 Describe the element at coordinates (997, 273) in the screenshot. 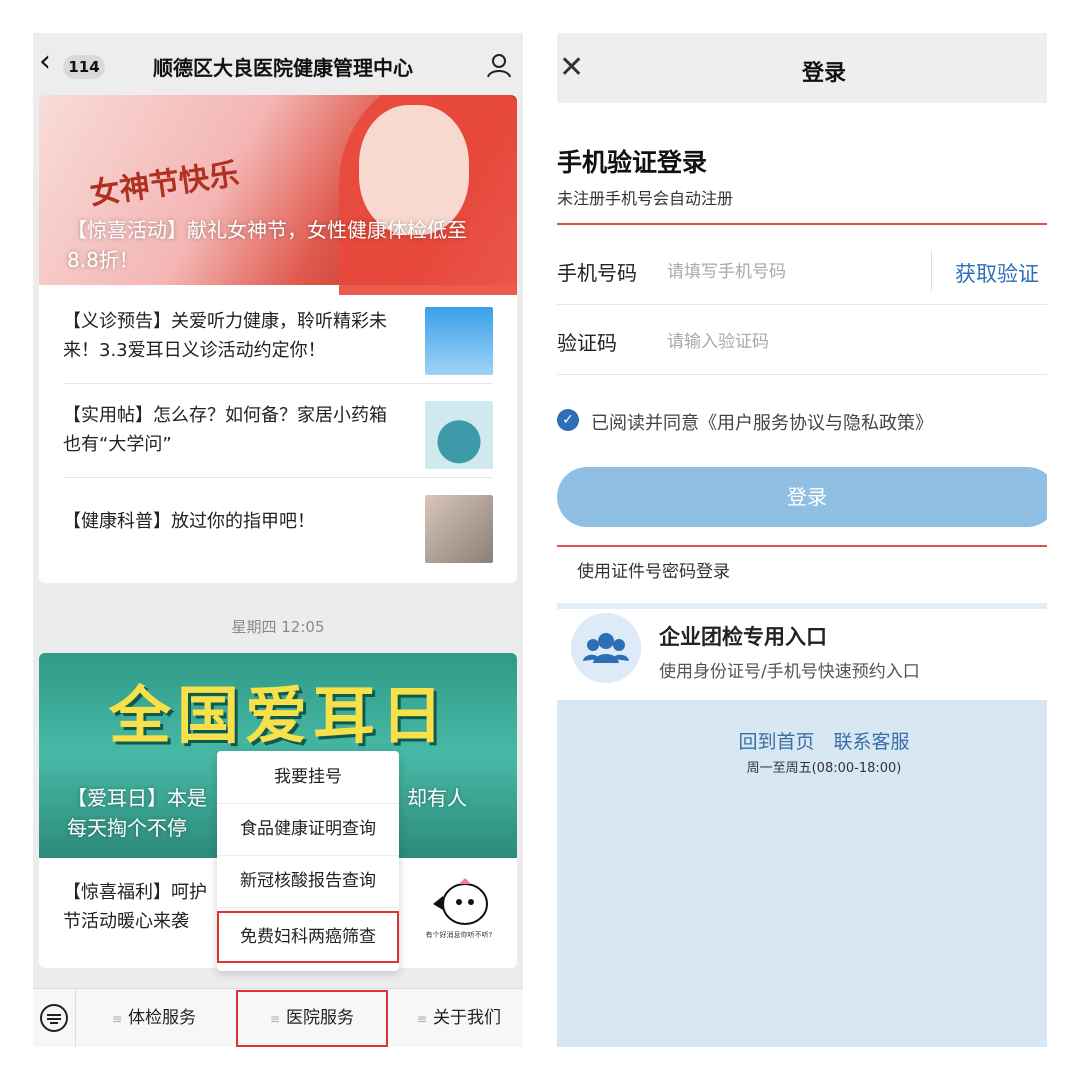

I see `get-code-button: 获取验证` at that location.